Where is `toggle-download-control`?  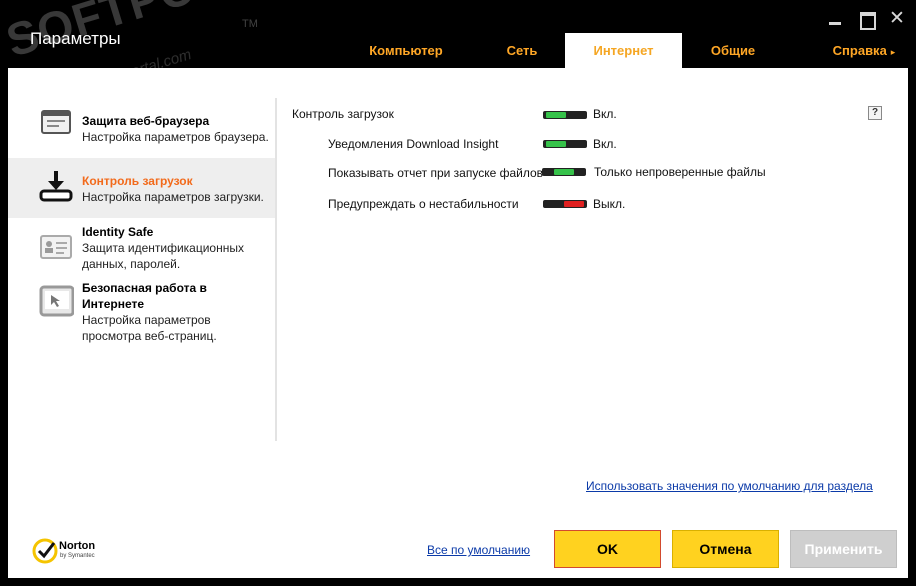
toggle-download-control is located at coordinates (565, 115).